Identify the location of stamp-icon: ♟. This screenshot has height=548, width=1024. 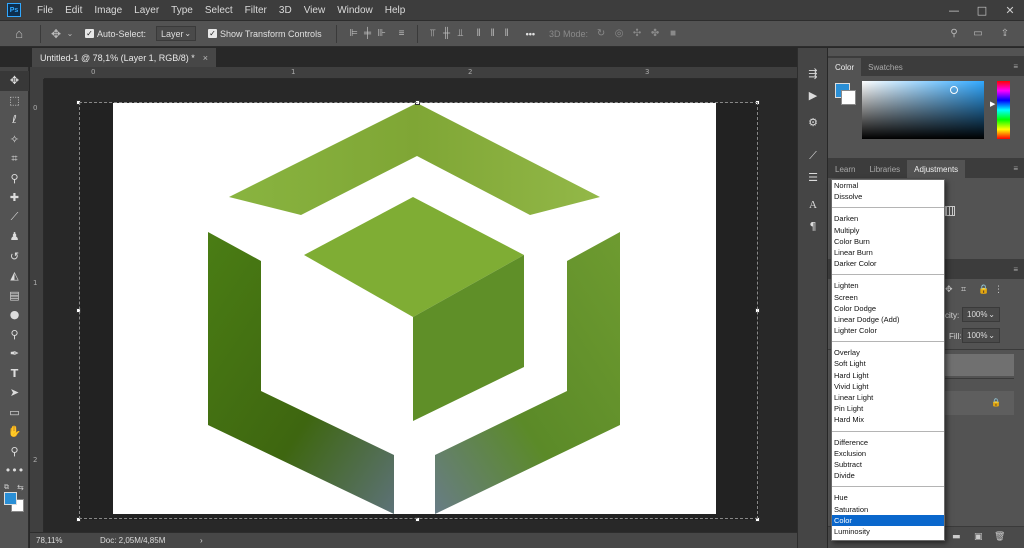
(14, 237).